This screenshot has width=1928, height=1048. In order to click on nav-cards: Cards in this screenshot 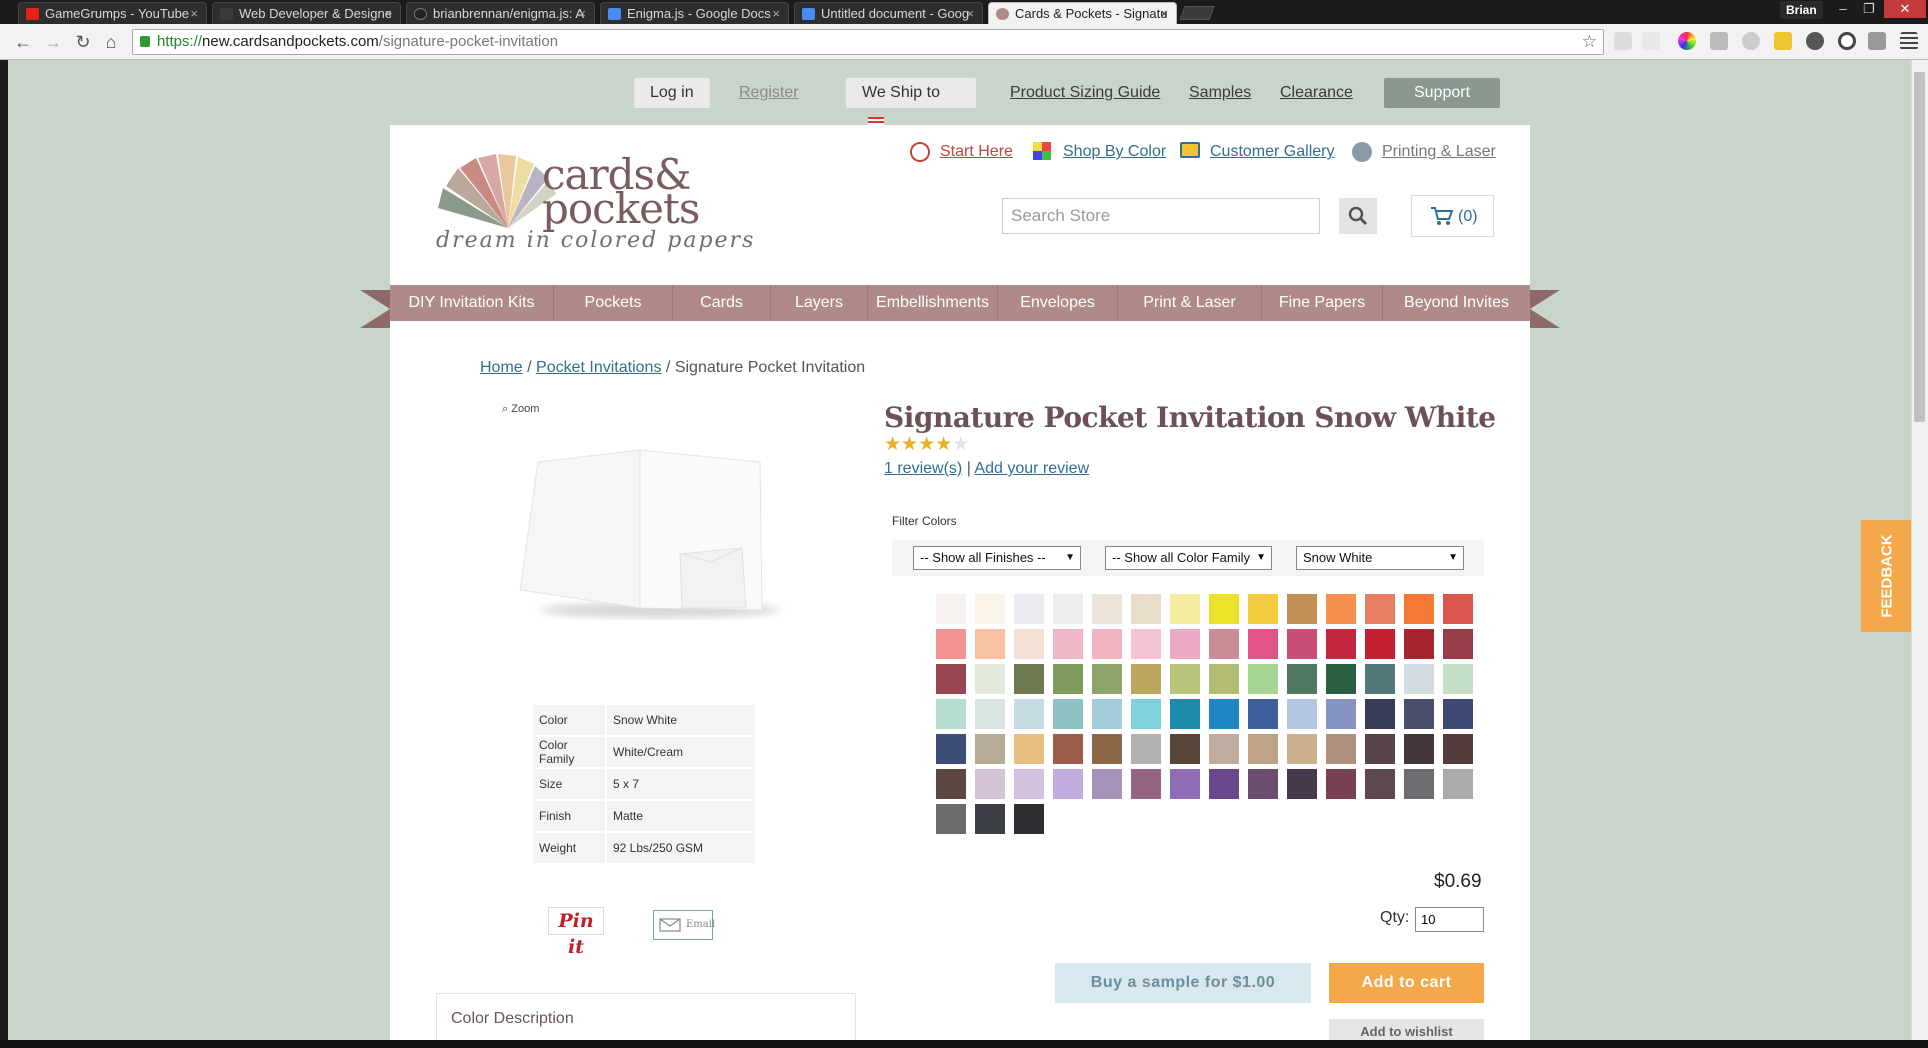, I will do `click(722, 303)`.